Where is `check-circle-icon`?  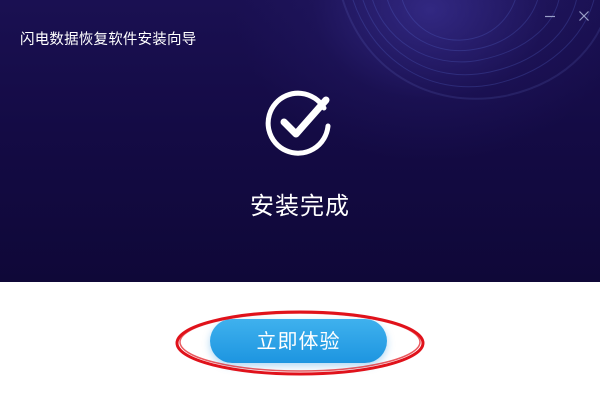
check-circle-icon is located at coordinates (298, 123).